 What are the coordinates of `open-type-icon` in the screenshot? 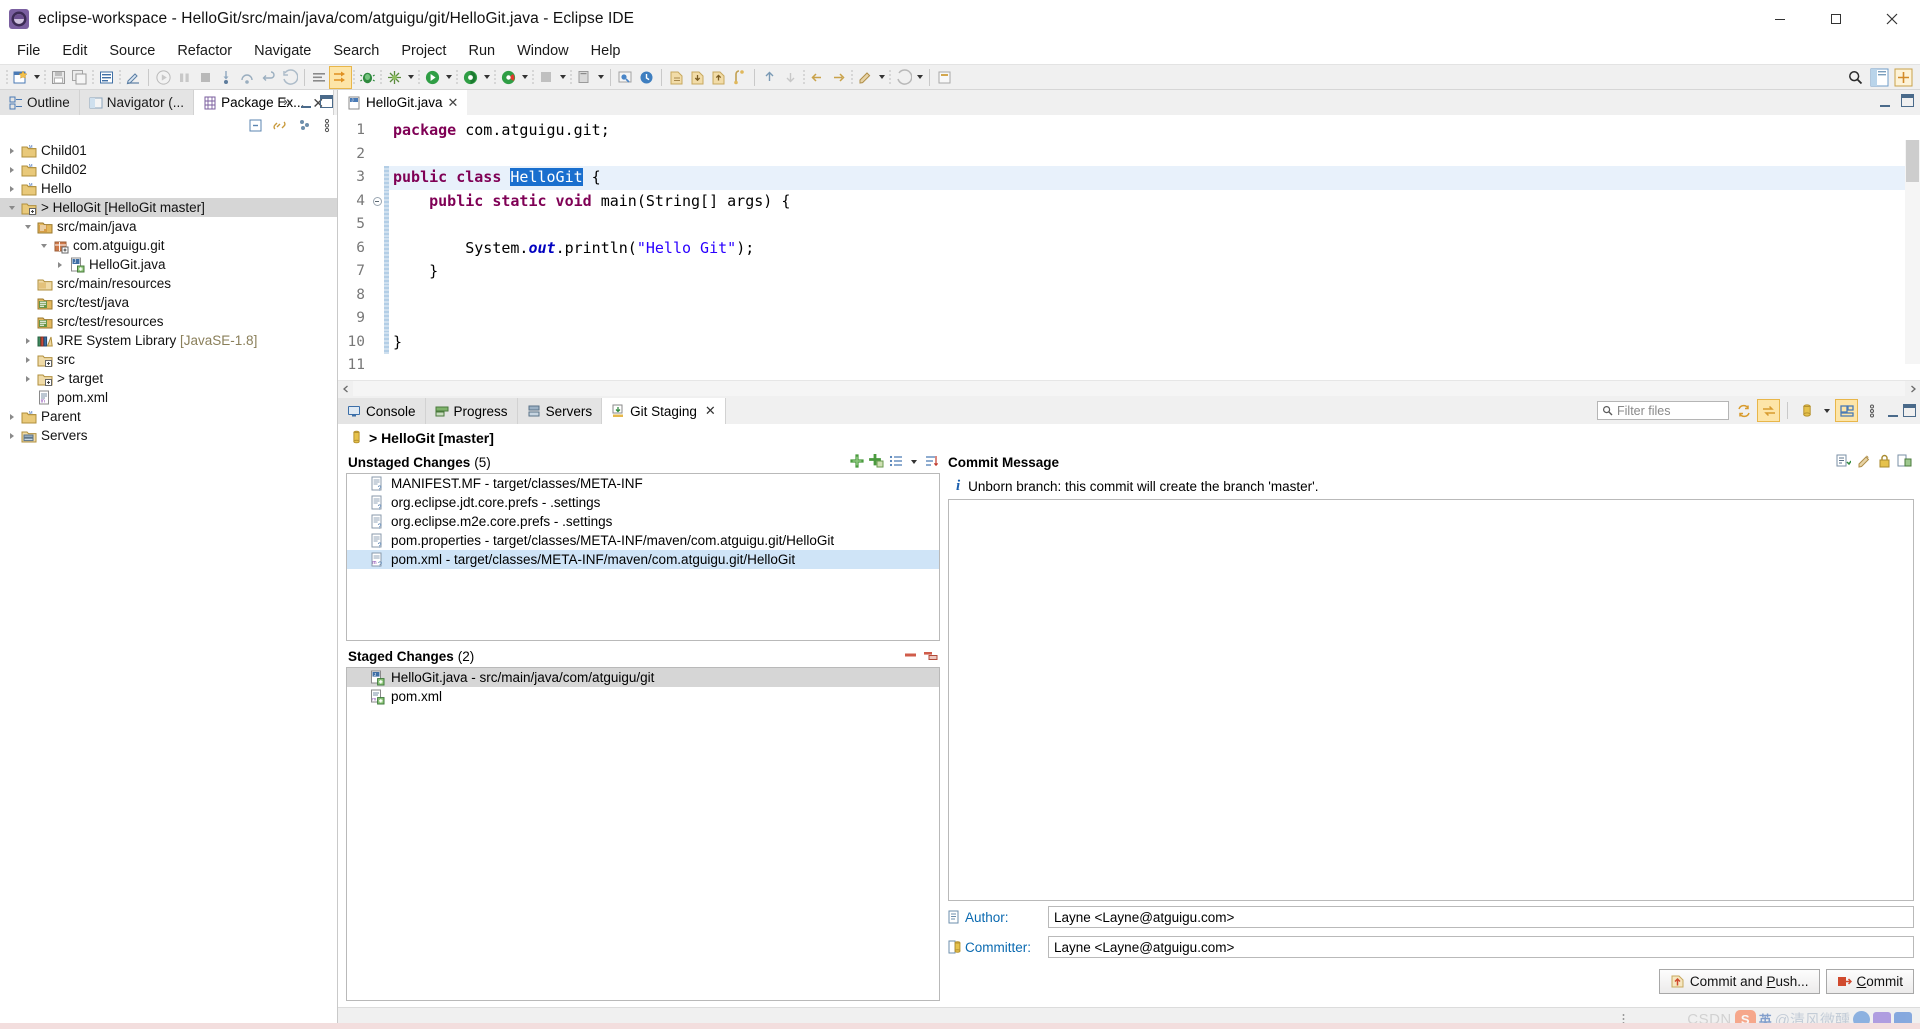 It's located at (625, 77).